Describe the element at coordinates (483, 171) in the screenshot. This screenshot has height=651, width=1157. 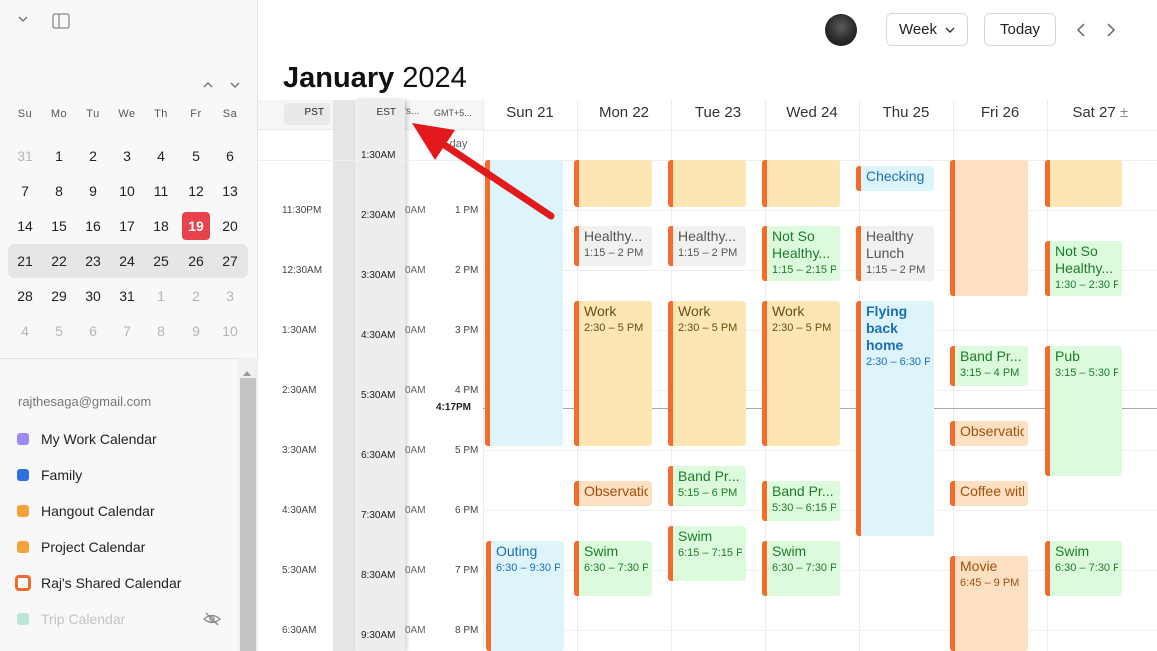
I see `annotation-arrow` at that location.